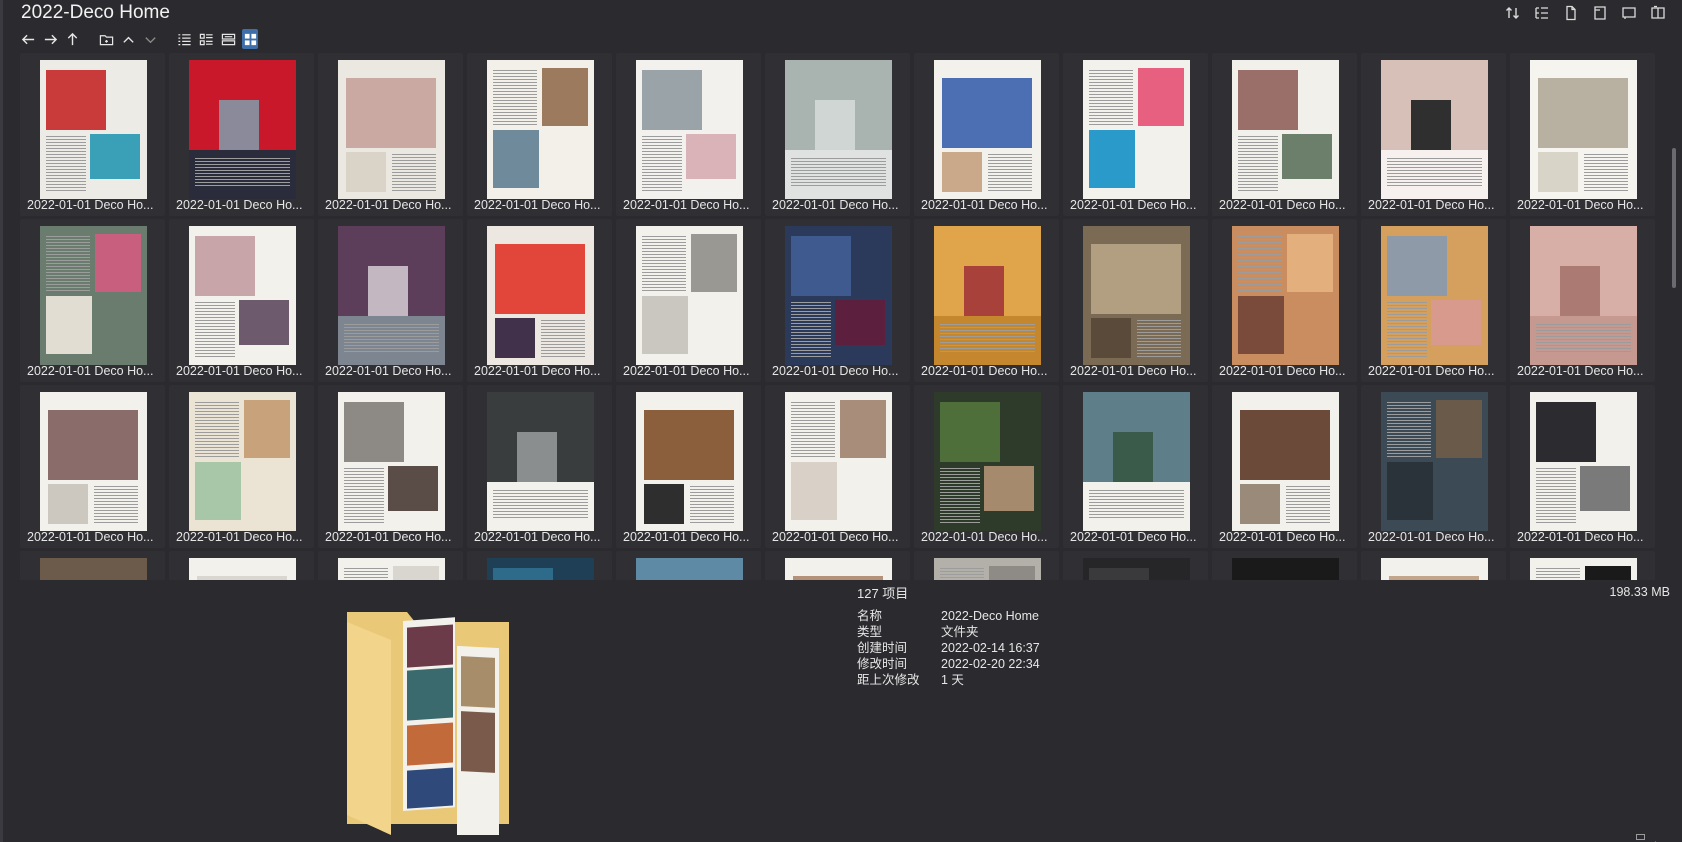  What do you see at coordinates (1513, 13) in the screenshot?
I see `sort-icon` at bounding box center [1513, 13].